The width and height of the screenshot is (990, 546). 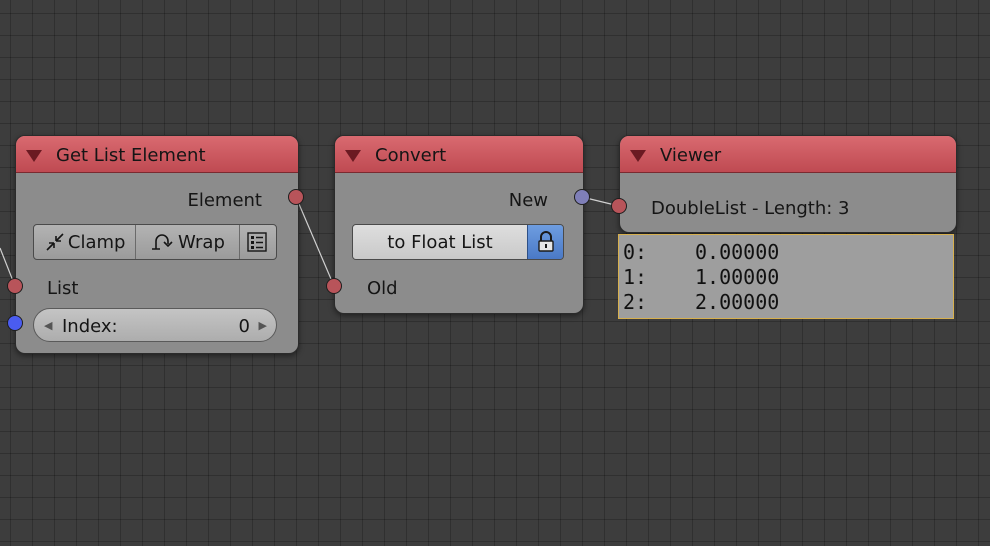 What do you see at coordinates (296, 197) in the screenshot?
I see `socket-output-element` at bounding box center [296, 197].